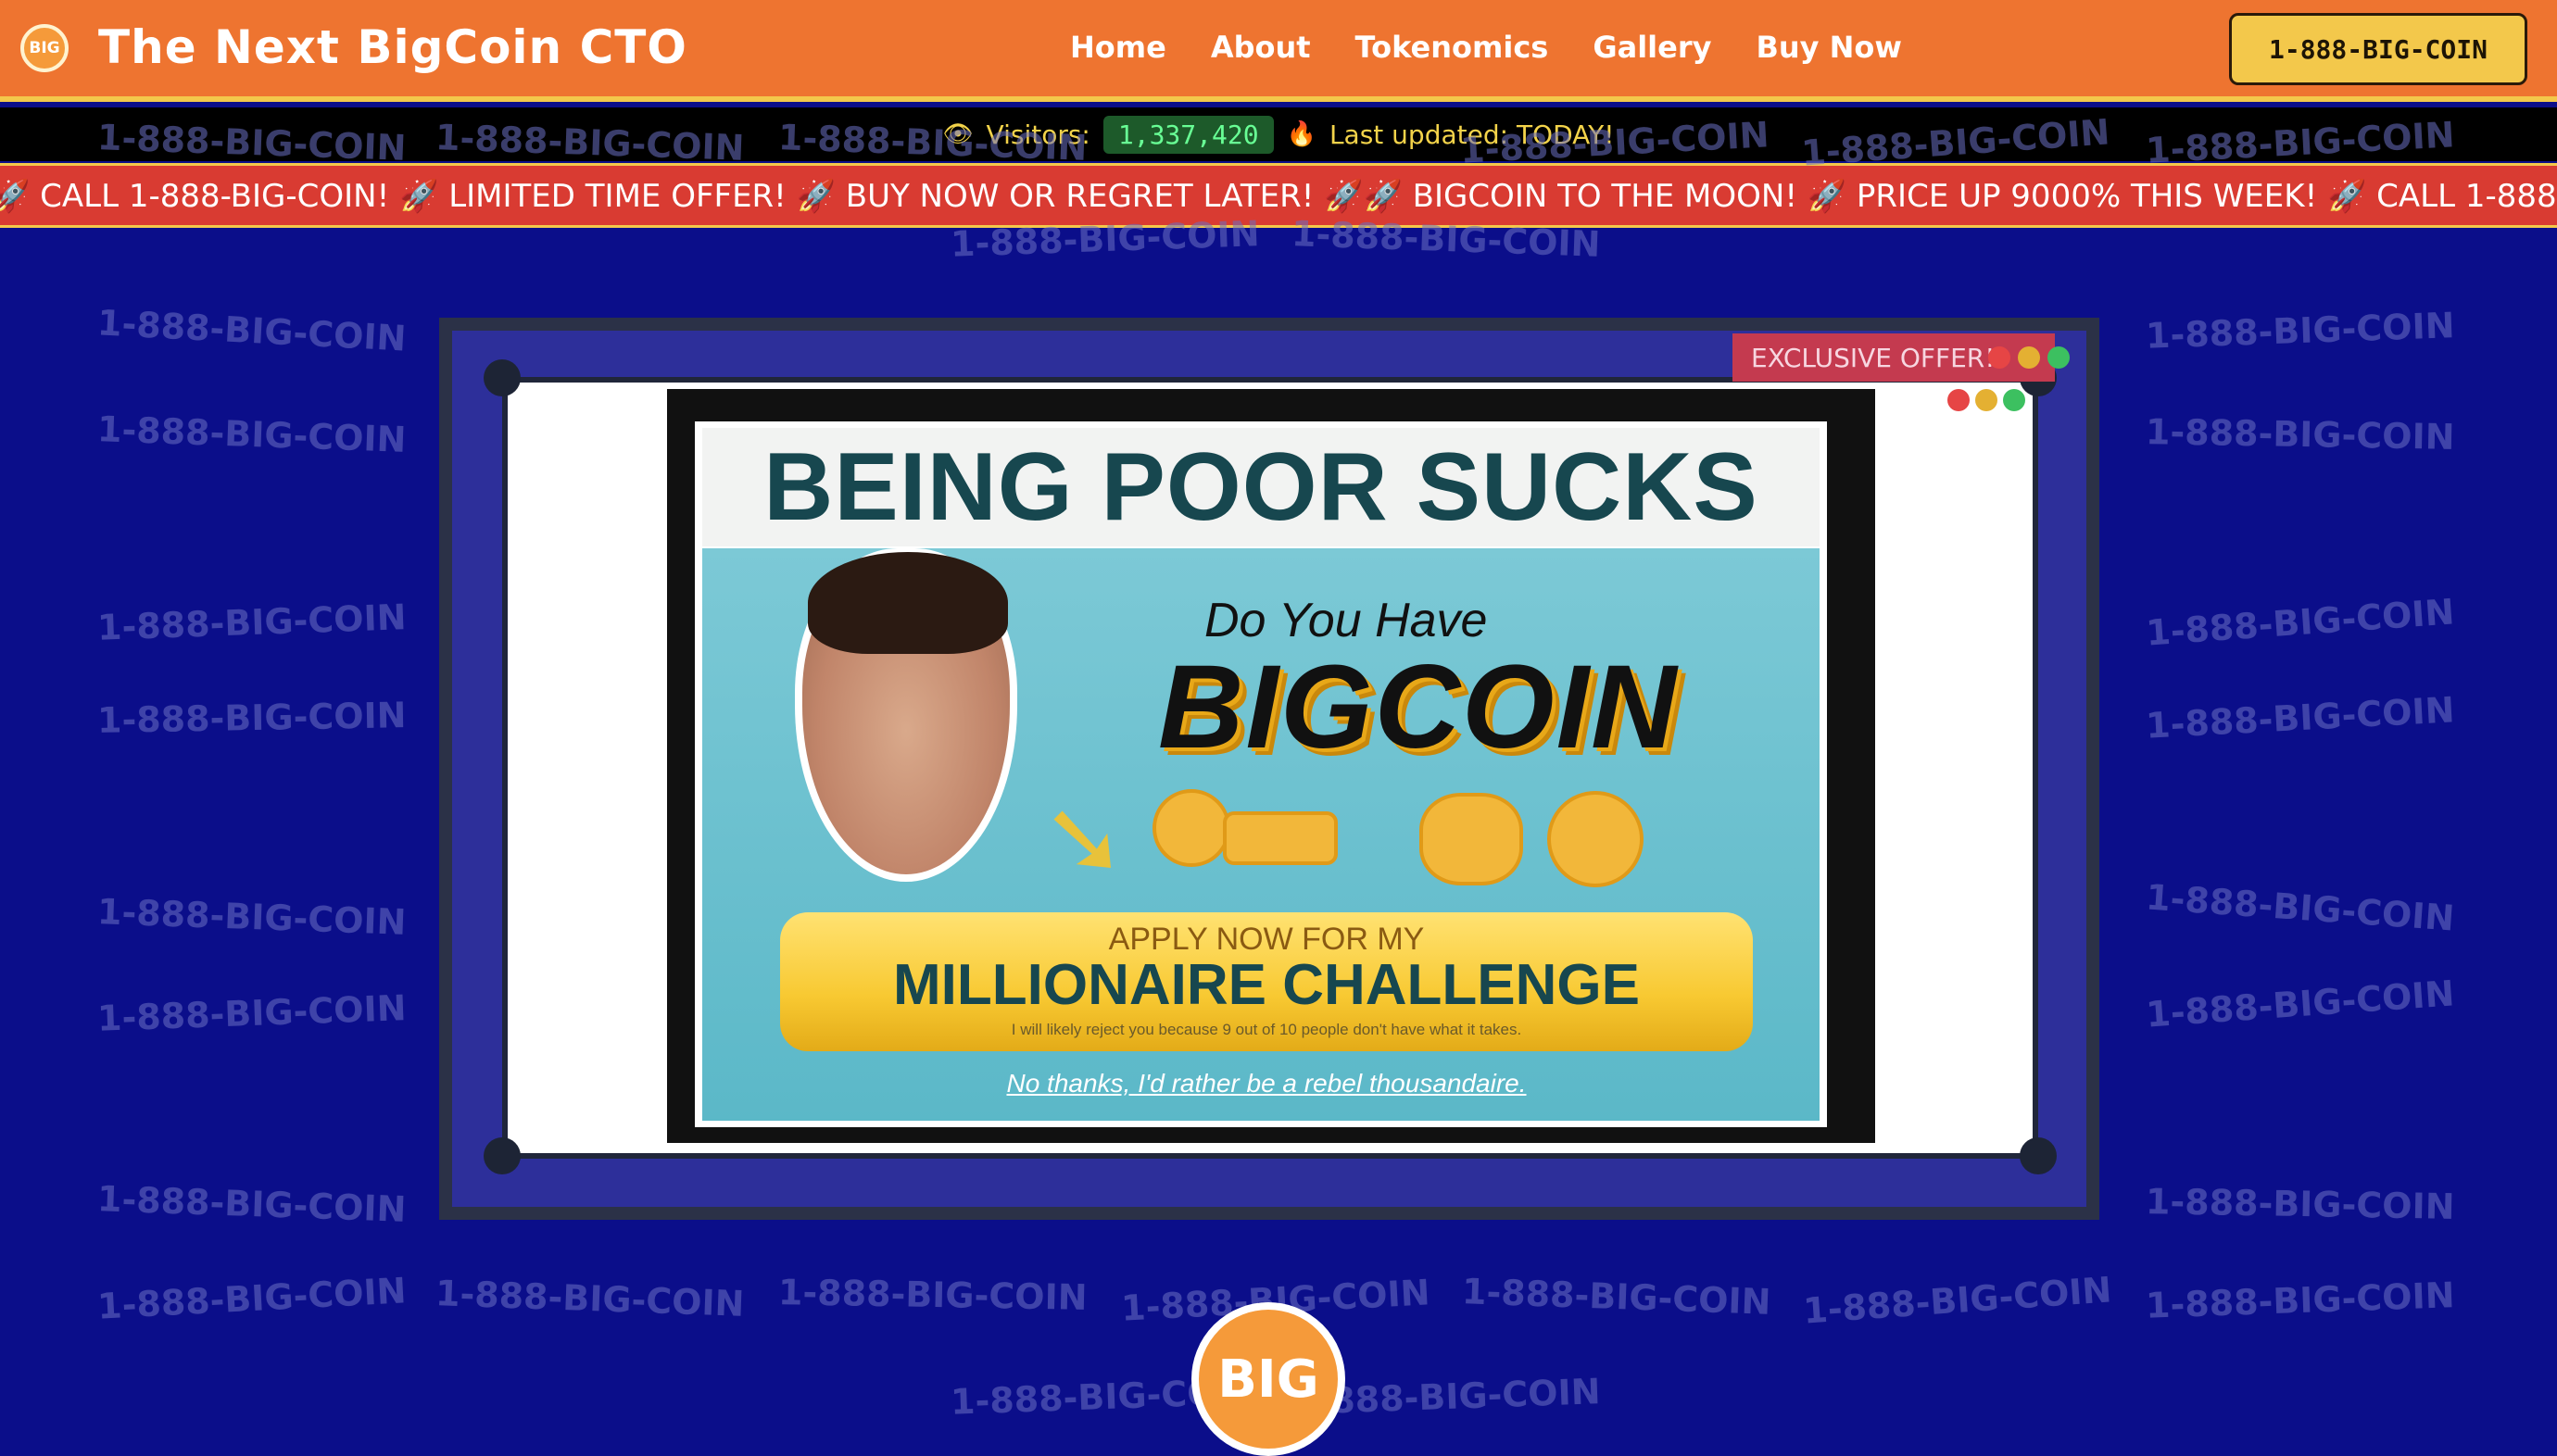 This screenshot has width=2557, height=1456. Describe the element at coordinates (1188, 134) in the screenshot. I see `visitor-counter: 1,337,420` at that location.